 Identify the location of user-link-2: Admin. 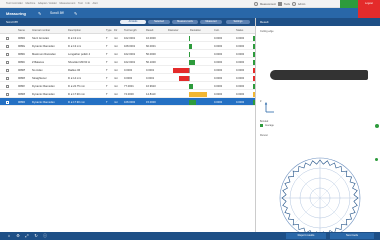
(301, 4).